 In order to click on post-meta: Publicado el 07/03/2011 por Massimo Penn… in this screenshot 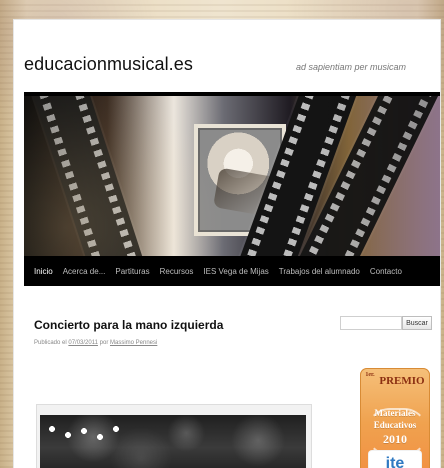, I will do `click(184, 343)`.